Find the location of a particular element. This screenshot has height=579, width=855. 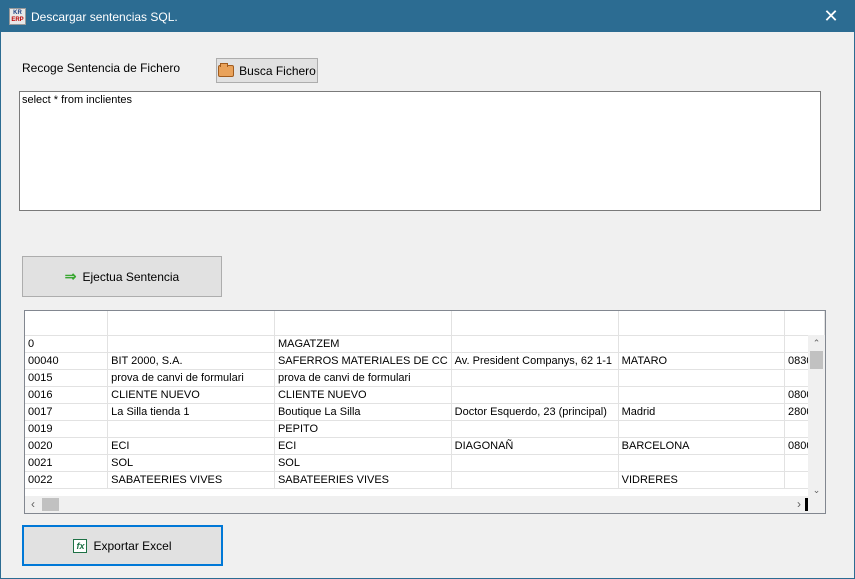

ejecuta-sentencia-button: ⇒ Ejectua Sentencia is located at coordinates (122, 276).